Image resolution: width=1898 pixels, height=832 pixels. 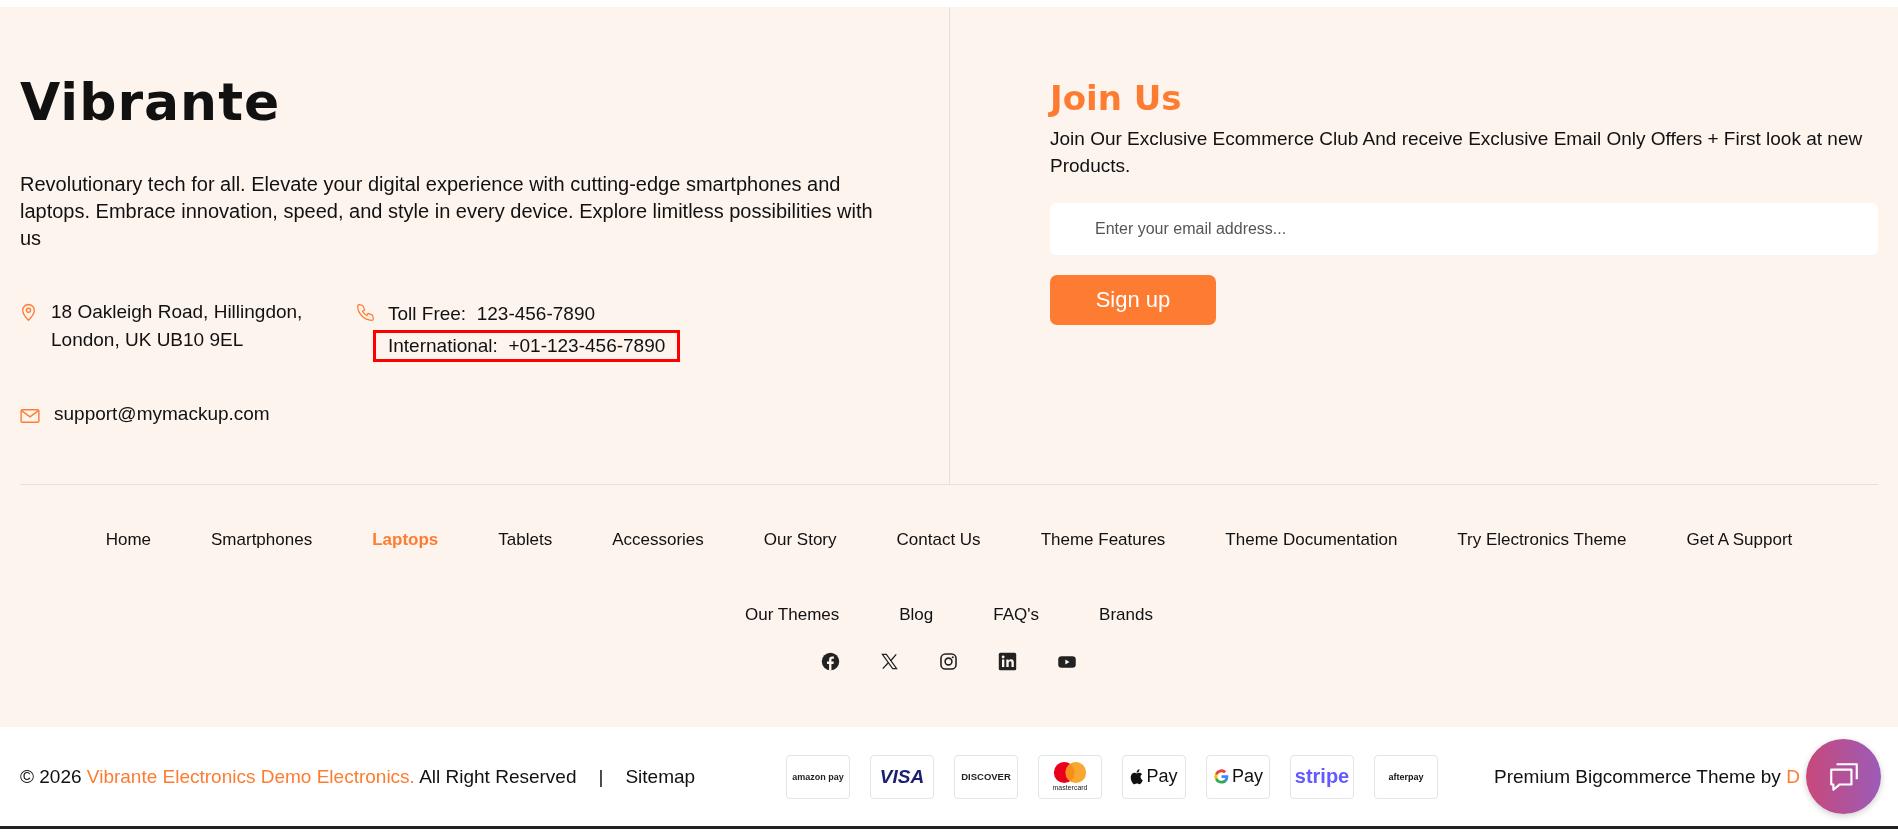 What do you see at coordinates (902, 776) in the screenshot?
I see `payment-logo: VISA` at bounding box center [902, 776].